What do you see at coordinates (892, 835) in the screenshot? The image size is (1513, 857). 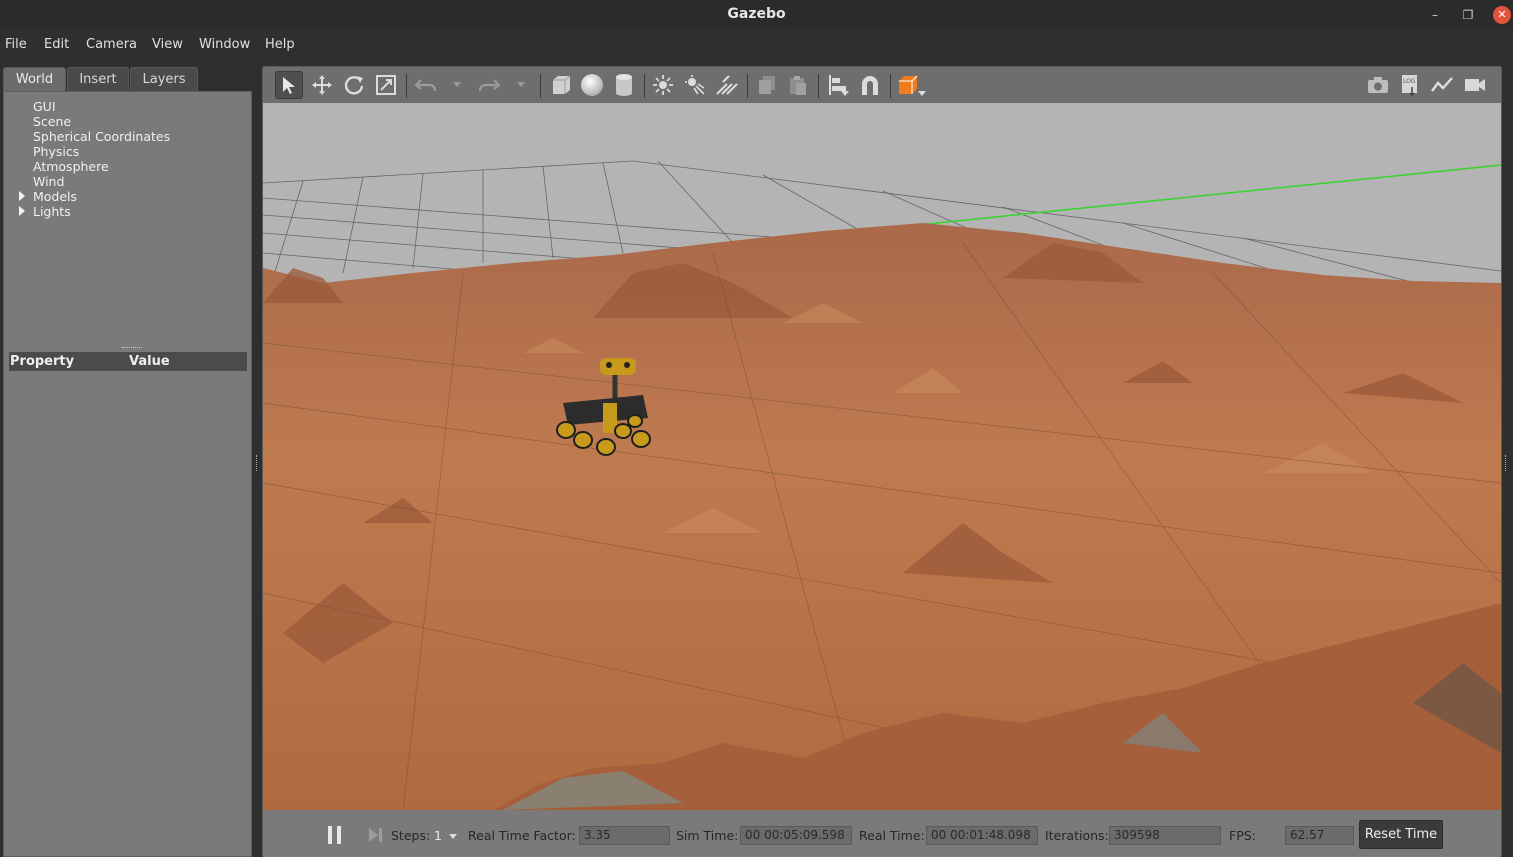 I see `real-time-label: Real Time:` at bounding box center [892, 835].